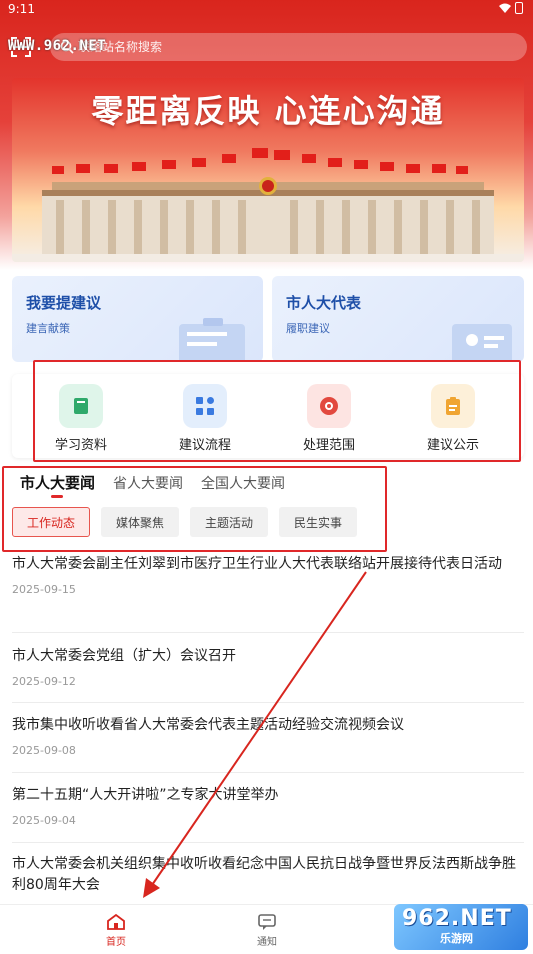 Image resolution: width=533 pixels, height=954 pixels. What do you see at coordinates (48, 328) in the screenshot?
I see `card-subtitle: 建言献策` at bounding box center [48, 328].